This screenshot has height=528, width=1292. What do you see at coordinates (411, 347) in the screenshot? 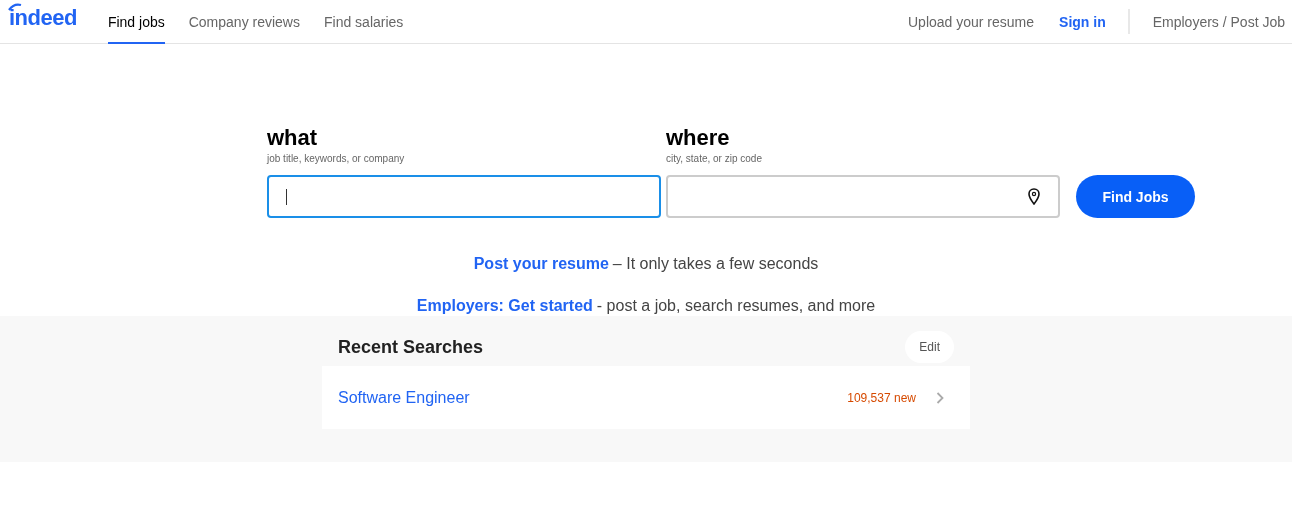
I see `section-title: Recent Searches` at bounding box center [411, 347].